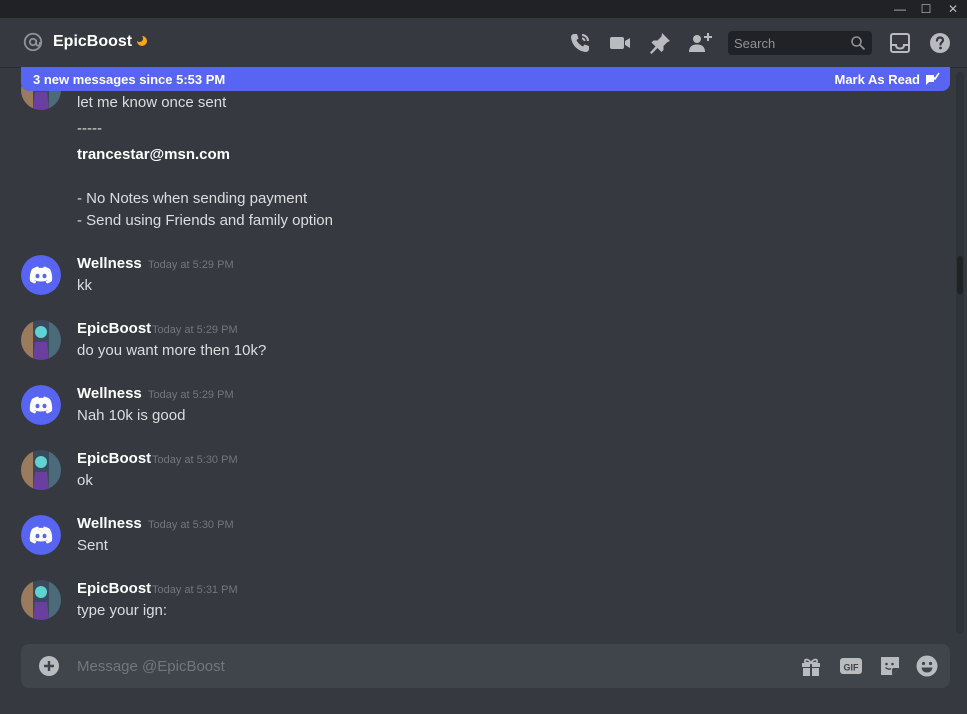 Image resolution: width=967 pixels, height=714 pixels. Describe the element at coordinates (890, 666) in the screenshot. I see `sticker-icon` at that location.